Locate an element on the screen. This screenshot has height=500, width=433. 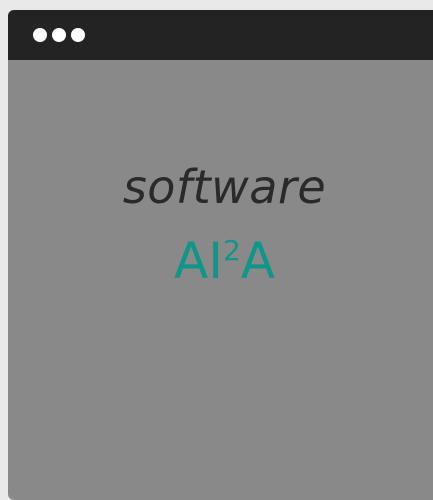
brand-logo-text: AI2A is located at coordinates (220, 261).